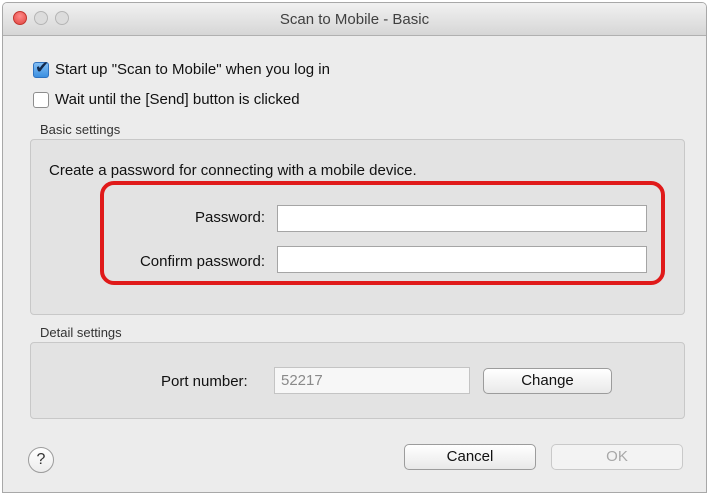 This screenshot has width=709, height=495. What do you see at coordinates (80, 129) in the screenshot?
I see `basic-settings-legend: Basic settings` at bounding box center [80, 129].